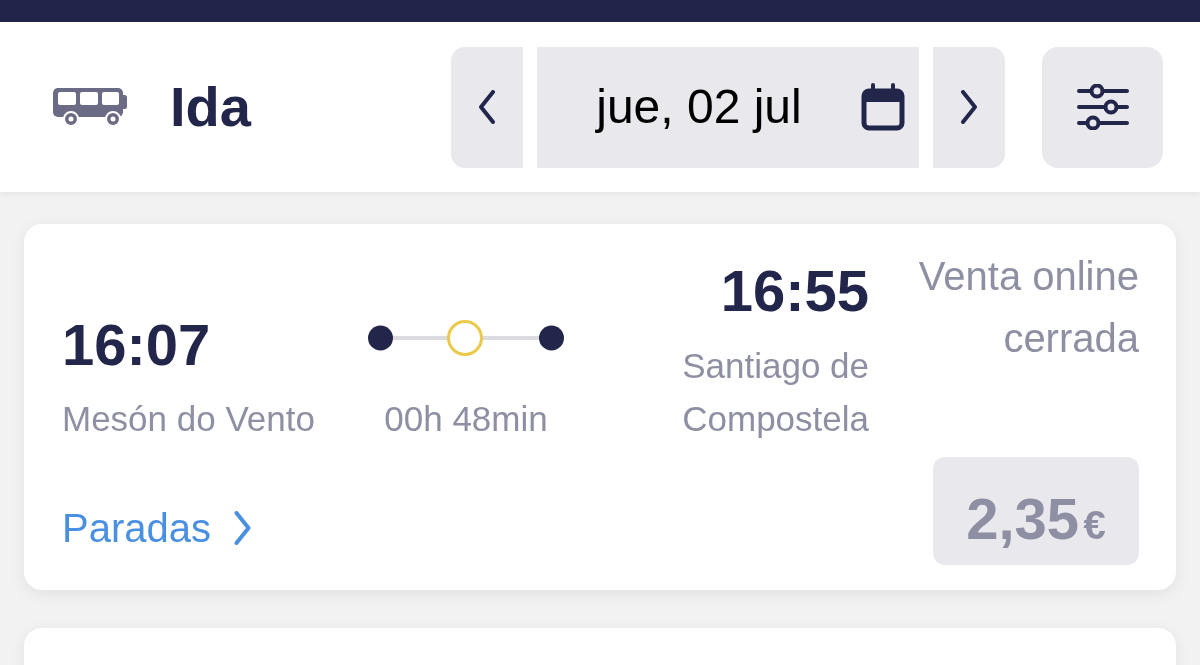 The height and width of the screenshot is (665, 1200). I want to click on previous-day-button, so click(487, 107).